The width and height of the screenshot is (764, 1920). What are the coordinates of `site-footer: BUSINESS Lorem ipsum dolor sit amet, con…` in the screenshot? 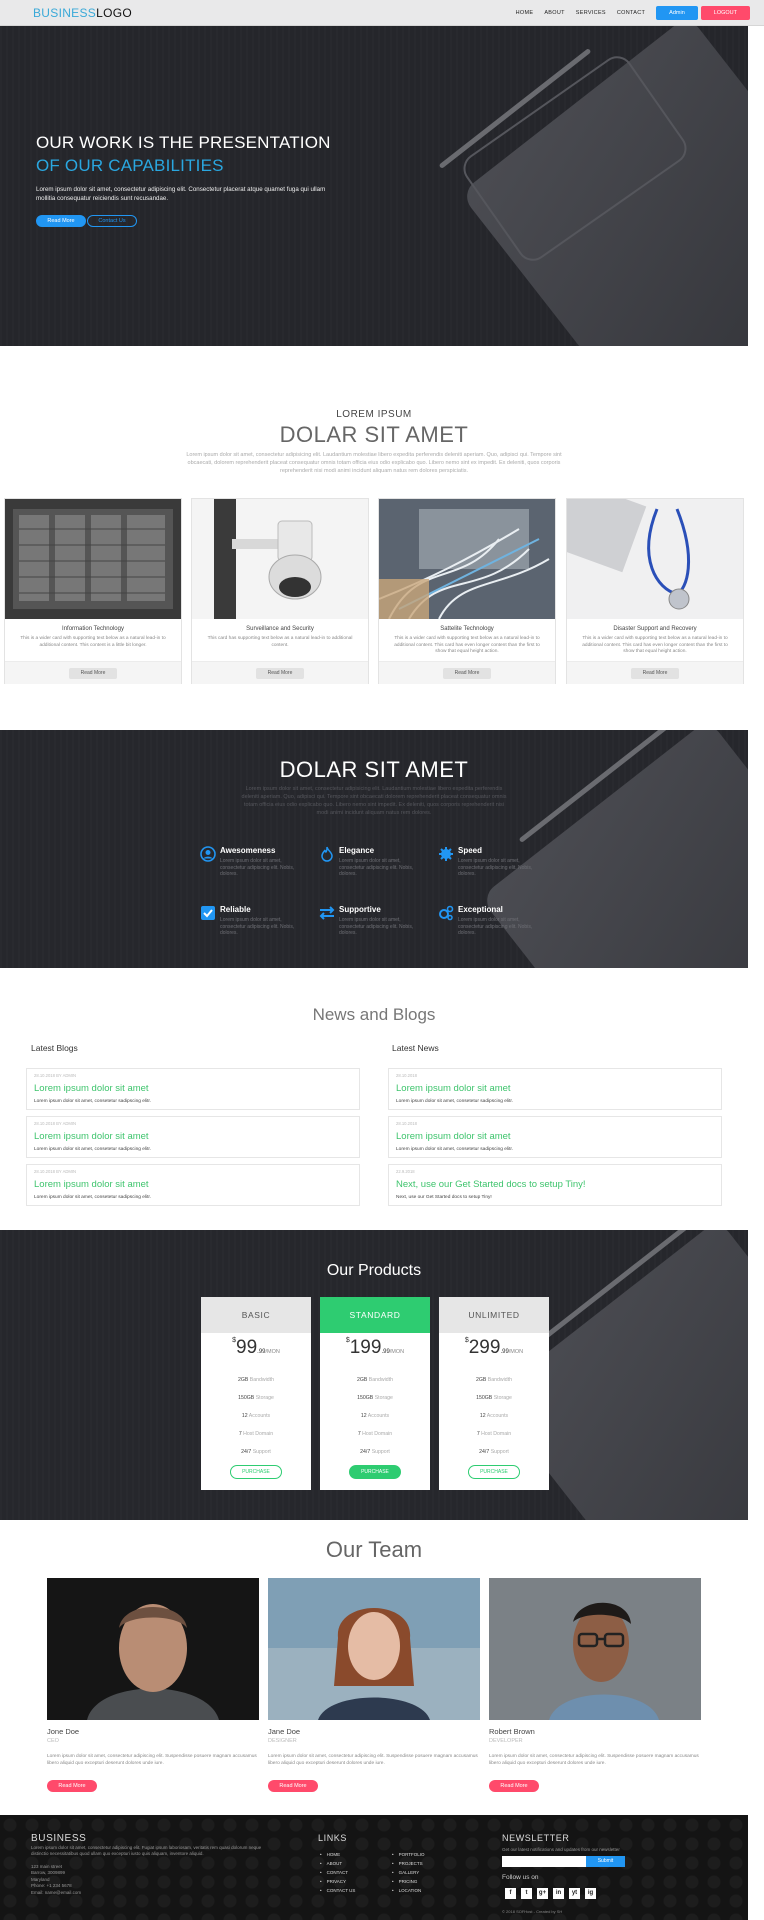 It's located at (374, 1867).